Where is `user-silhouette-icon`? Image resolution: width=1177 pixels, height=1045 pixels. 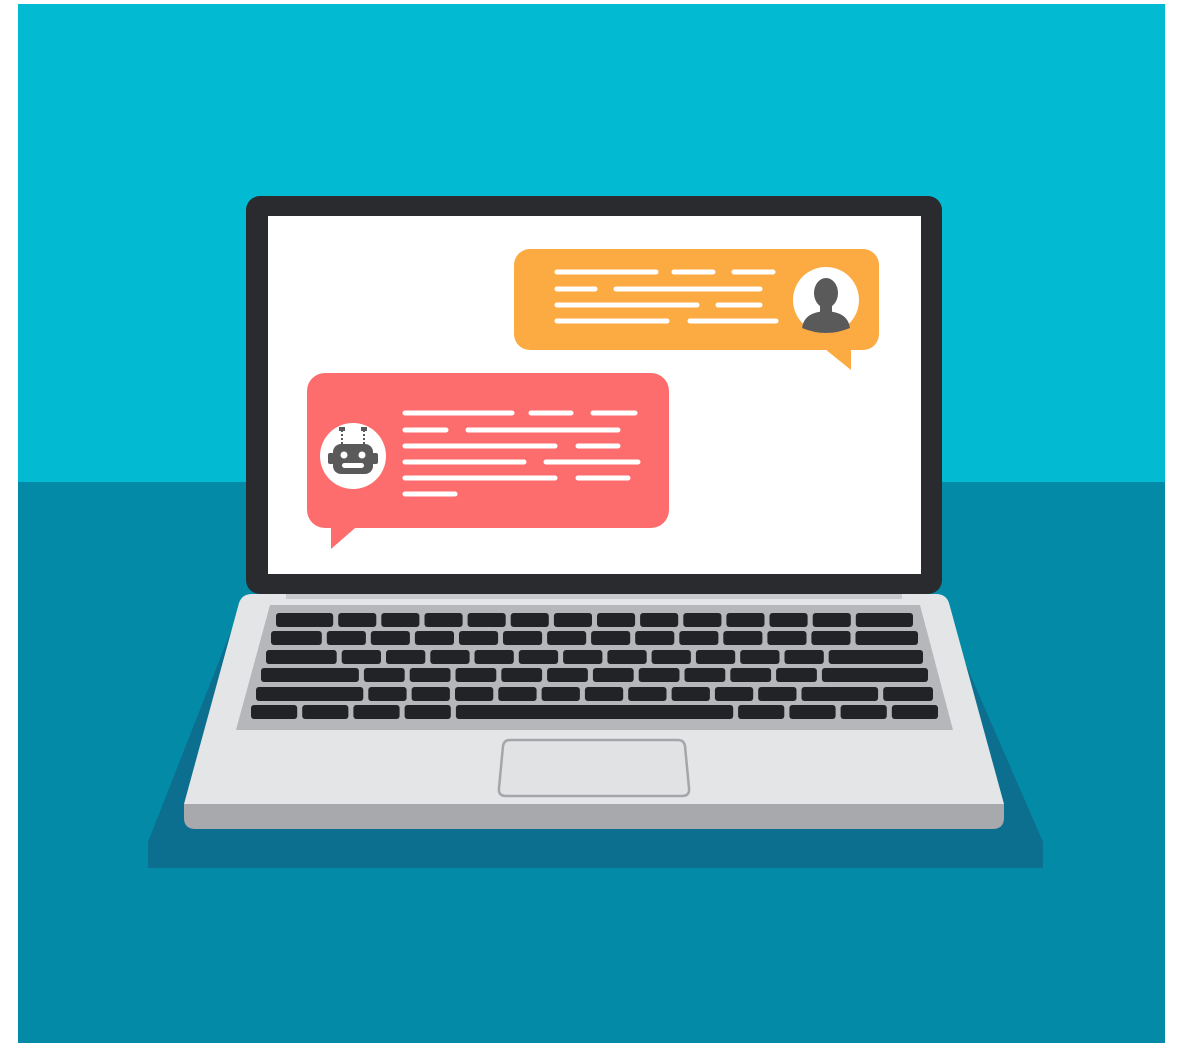
user-silhouette-icon is located at coordinates (826, 300).